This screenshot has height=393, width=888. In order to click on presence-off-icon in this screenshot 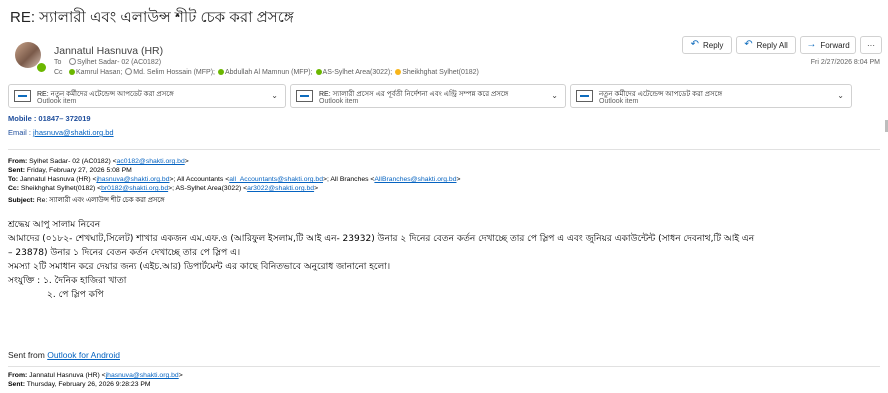, I will do `click(129, 71)`.